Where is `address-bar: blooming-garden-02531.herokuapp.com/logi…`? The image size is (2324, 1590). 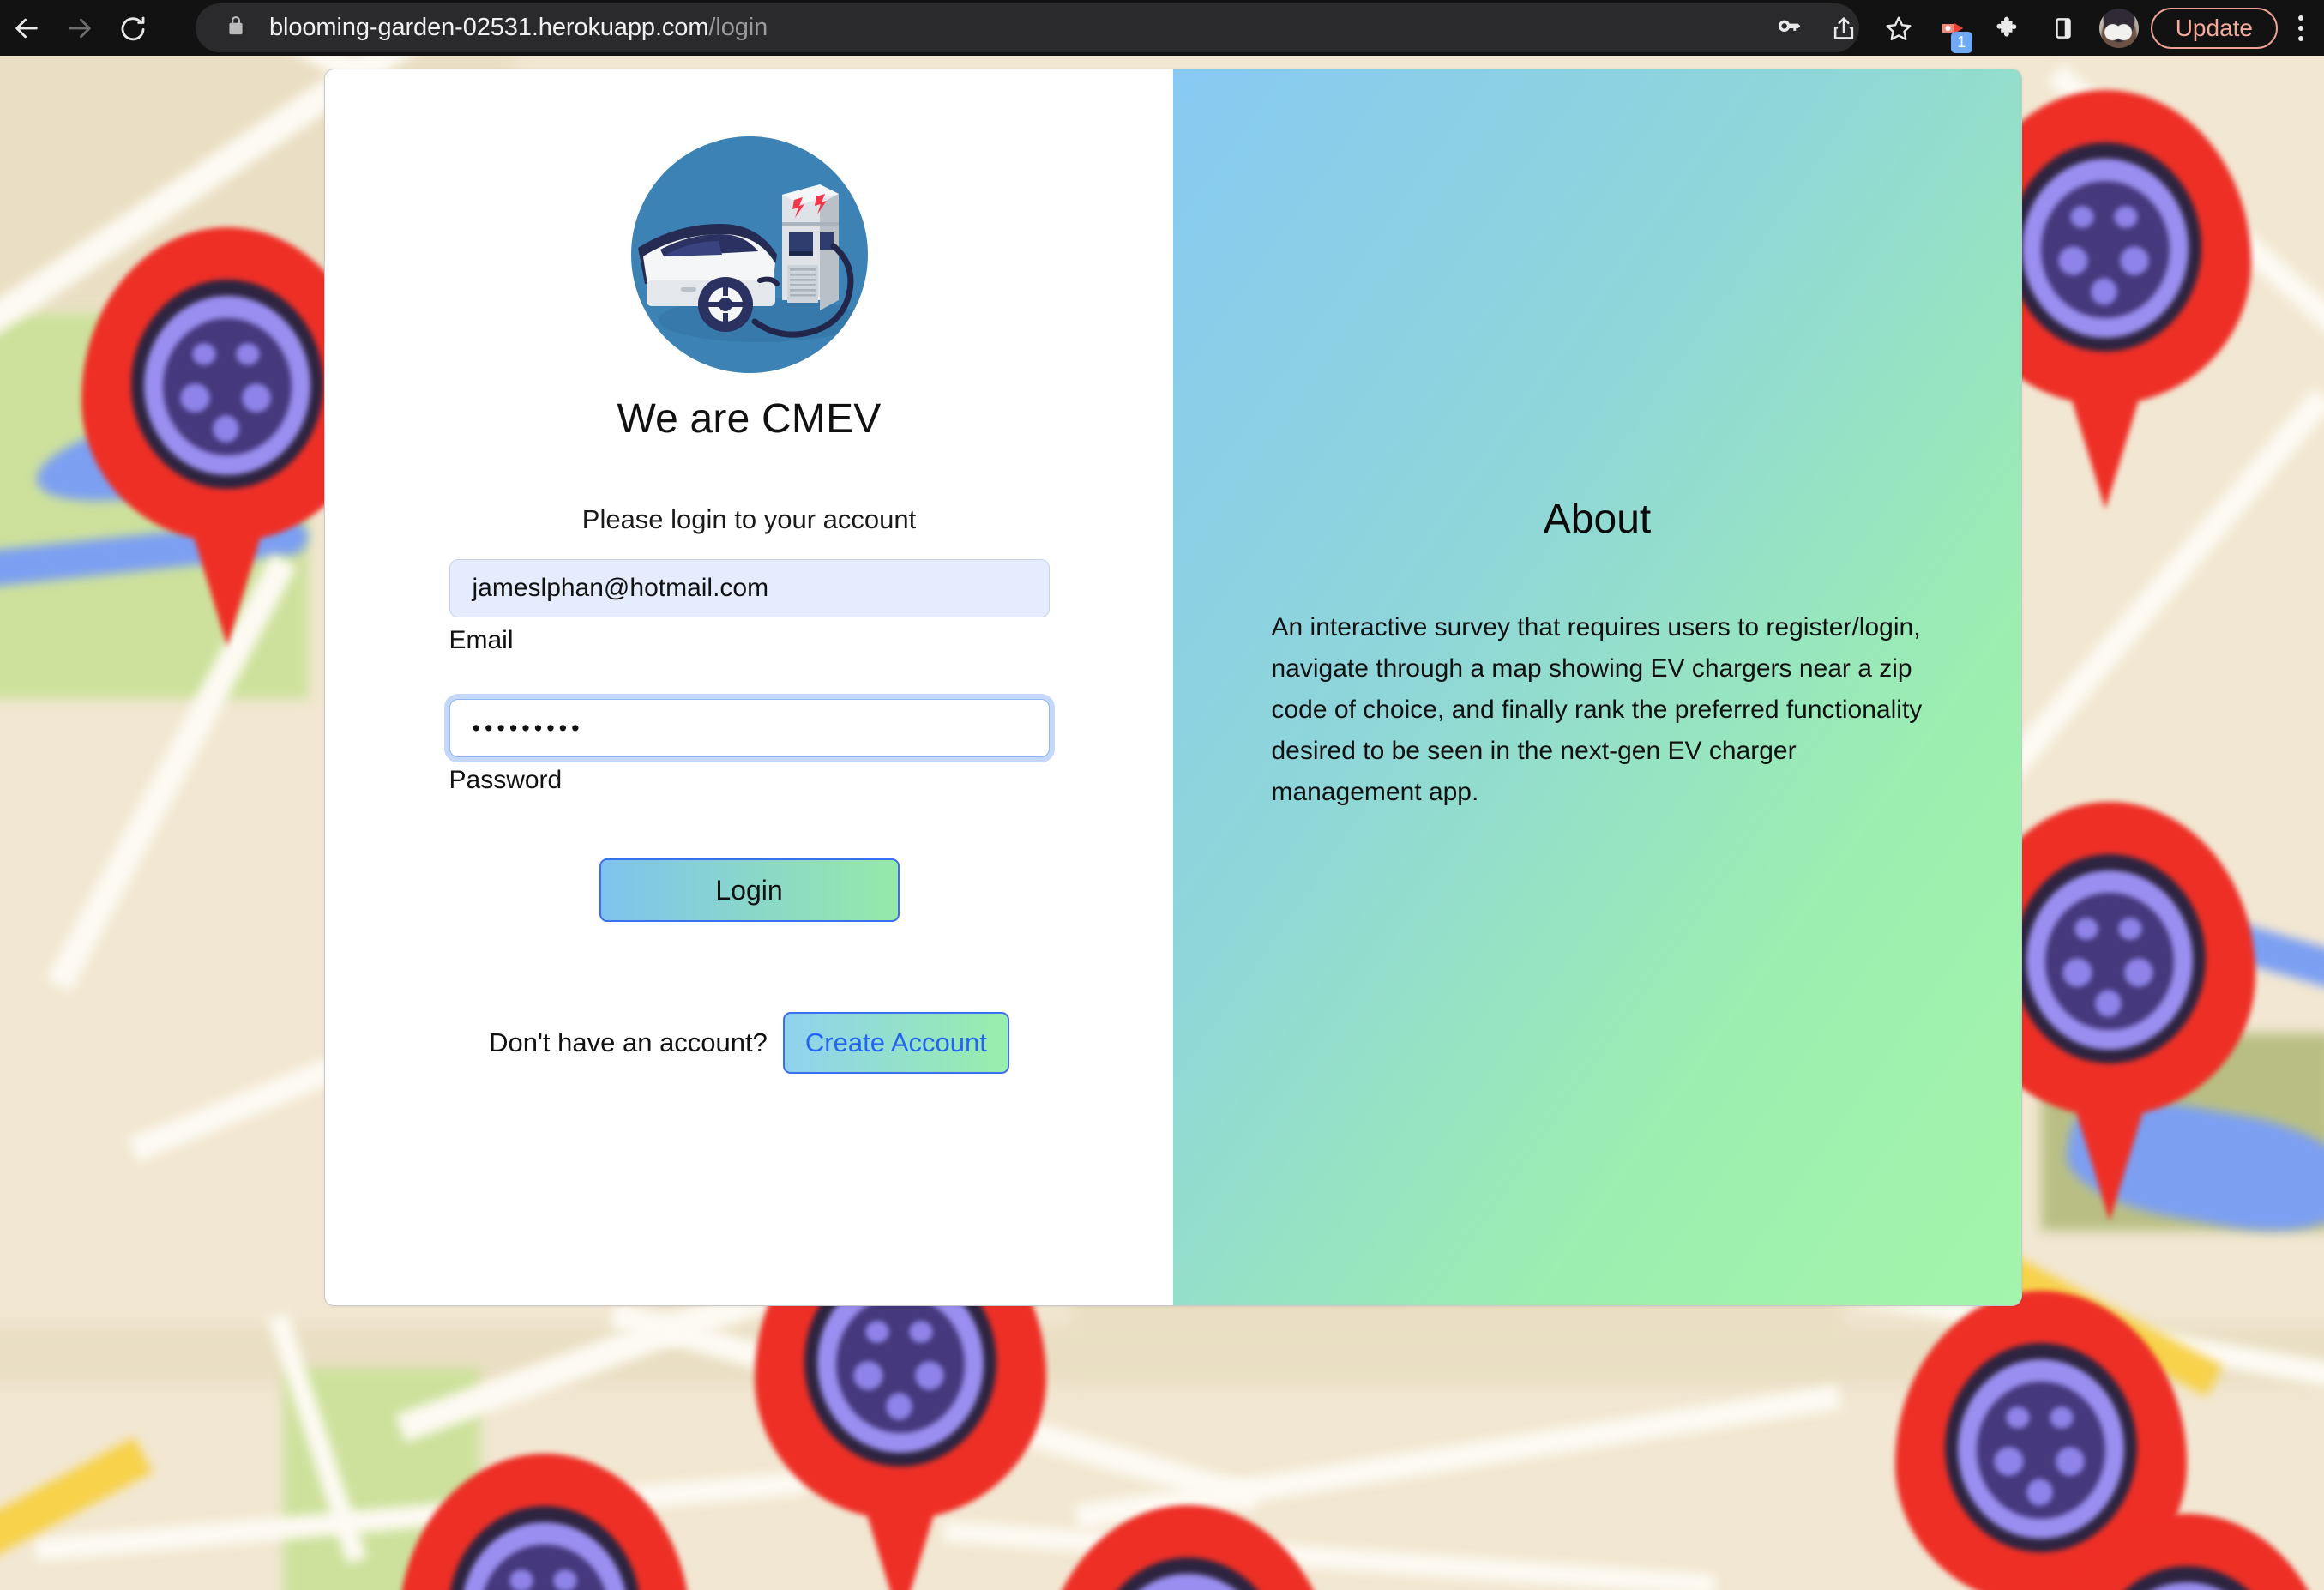 address-bar: blooming-garden-02531.herokuapp.com/logi… is located at coordinates (1027, 28).